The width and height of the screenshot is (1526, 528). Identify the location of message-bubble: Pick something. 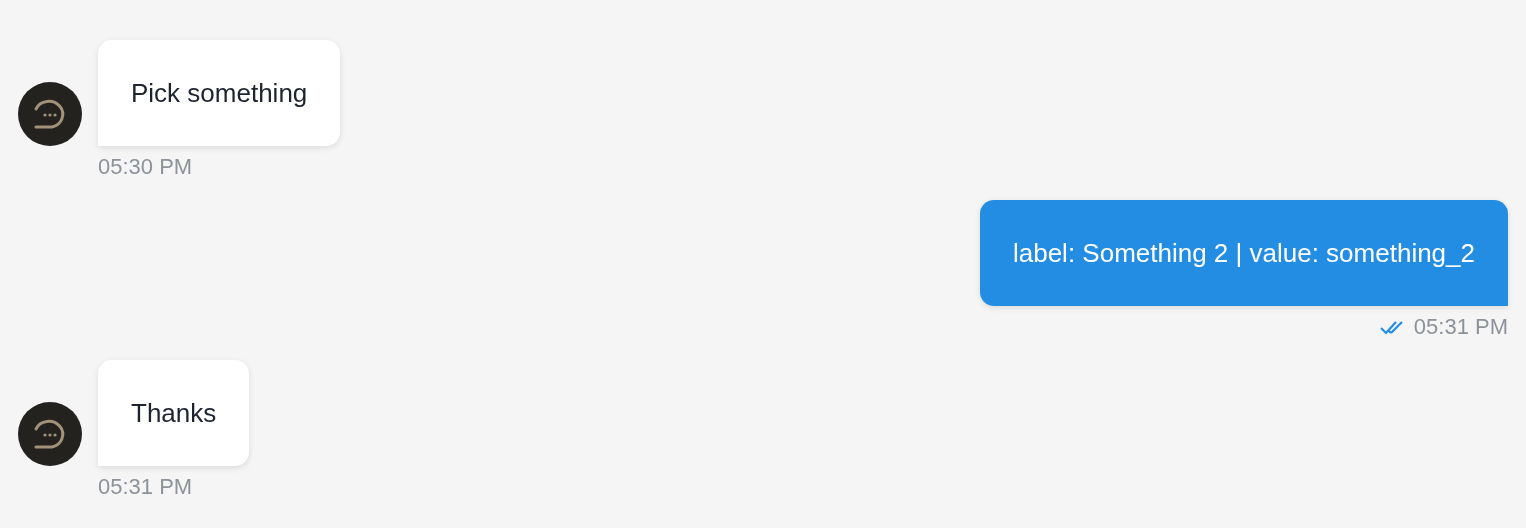
(219, 93).